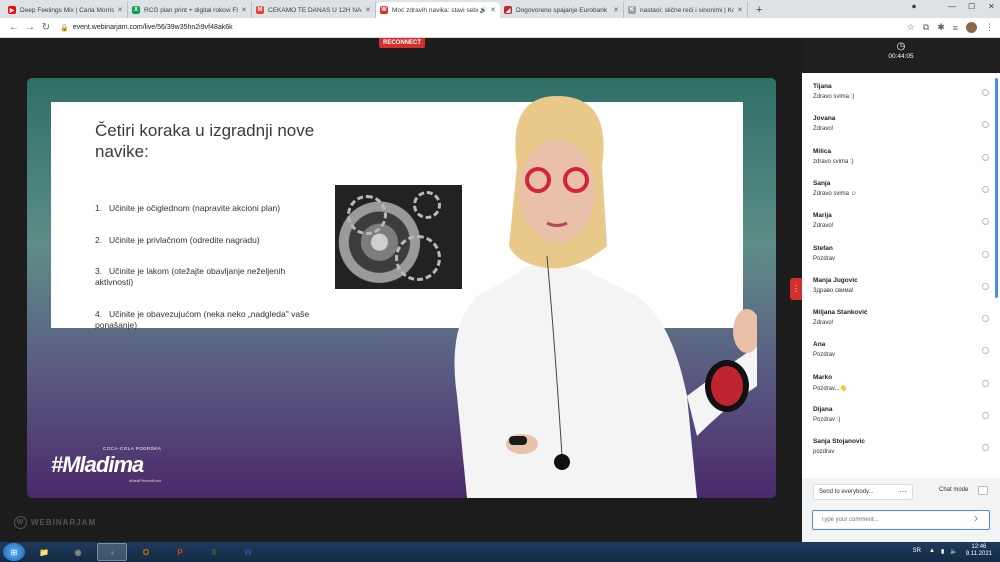 The height and width of the screenshot is (562, 1000). I want to click on new-tab-button: +, so click(759, 10).